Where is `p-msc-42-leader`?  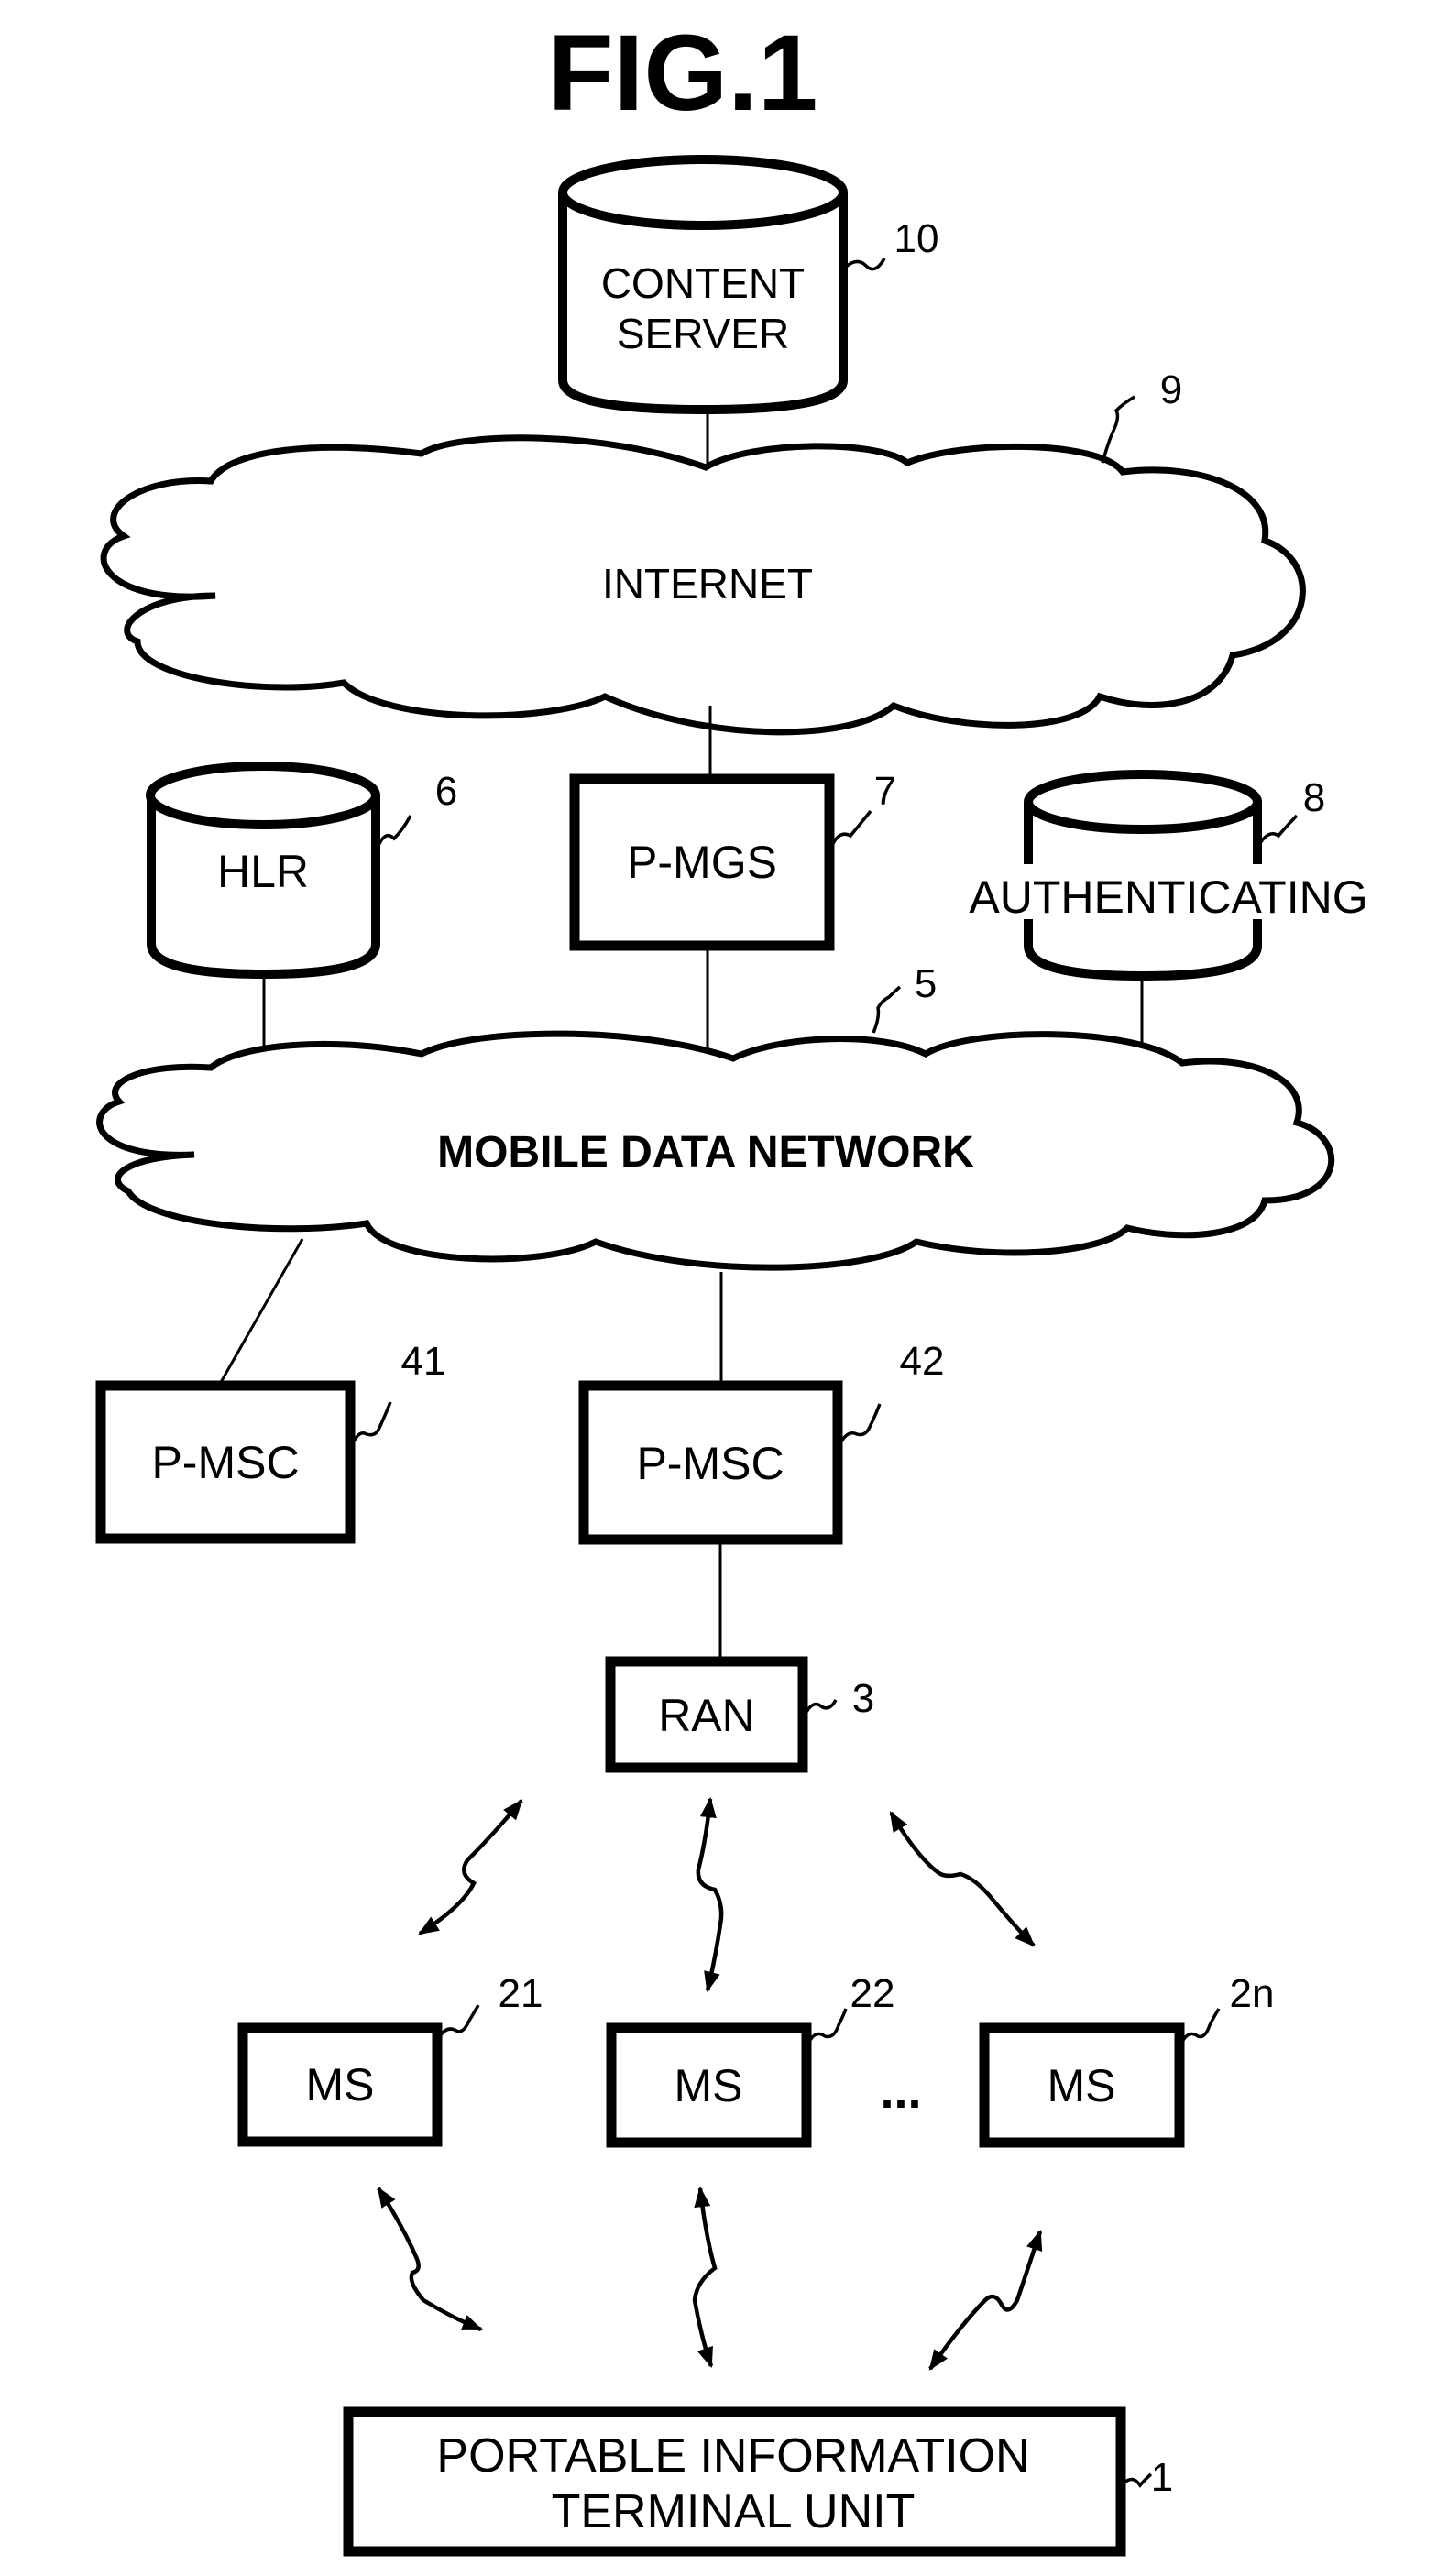 p-msc-42-leader is located at coordinates (861, 1423).